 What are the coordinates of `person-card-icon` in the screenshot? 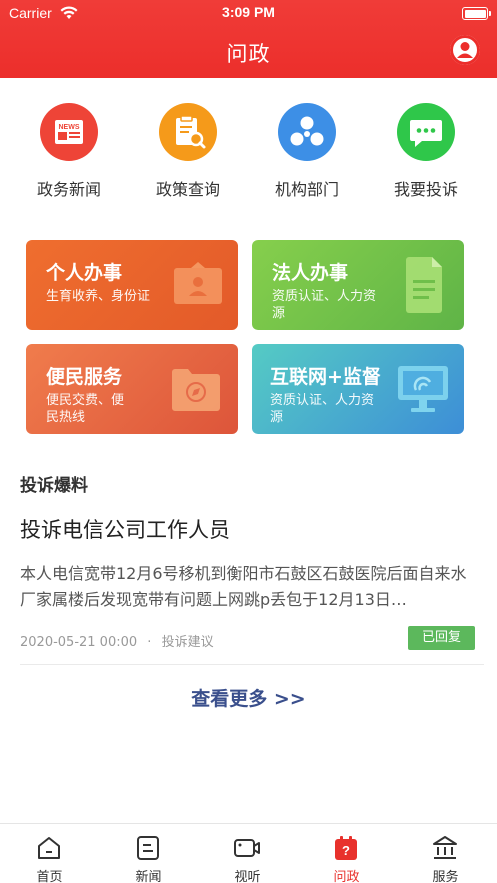 It's located at (198, 283).